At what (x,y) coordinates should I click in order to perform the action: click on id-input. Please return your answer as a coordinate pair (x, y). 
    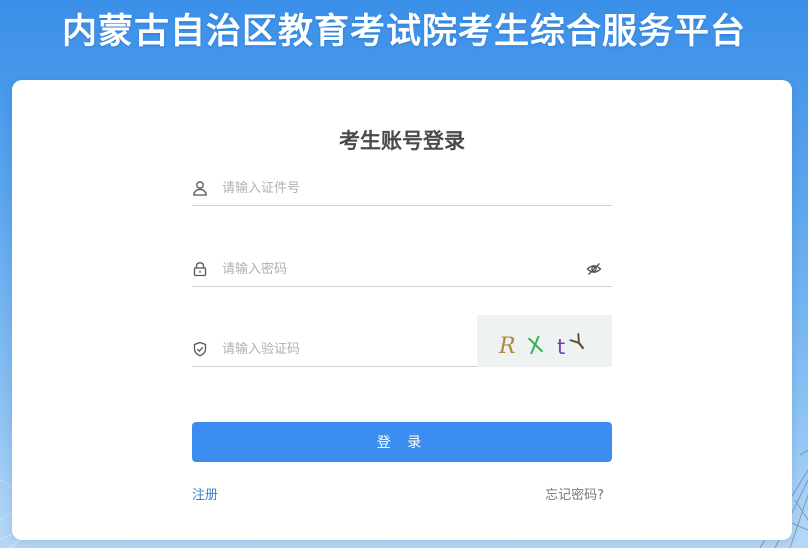
    Looking at the image, I should click on (392, 188).